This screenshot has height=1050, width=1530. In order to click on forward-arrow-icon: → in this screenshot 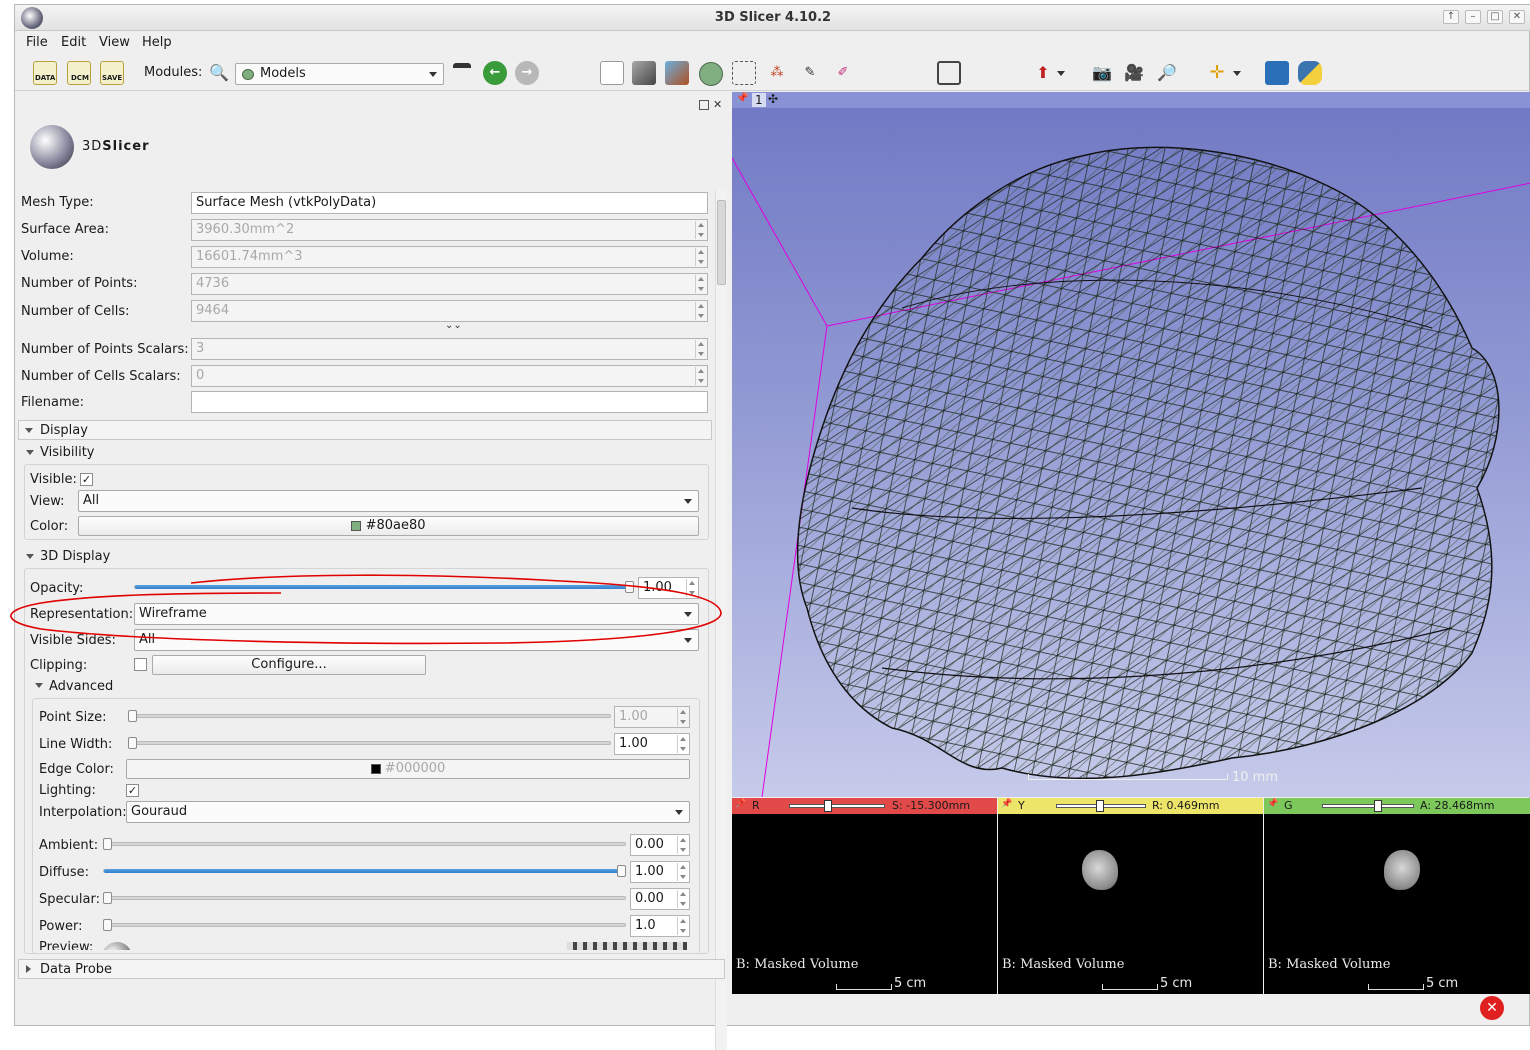, I will do `click(527, 73)`.